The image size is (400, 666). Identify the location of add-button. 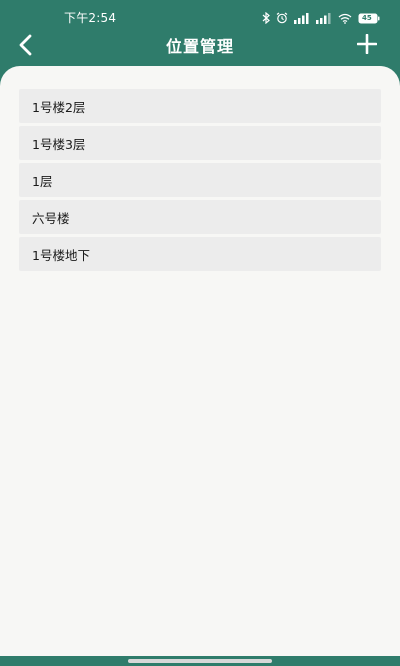
(367, 46).